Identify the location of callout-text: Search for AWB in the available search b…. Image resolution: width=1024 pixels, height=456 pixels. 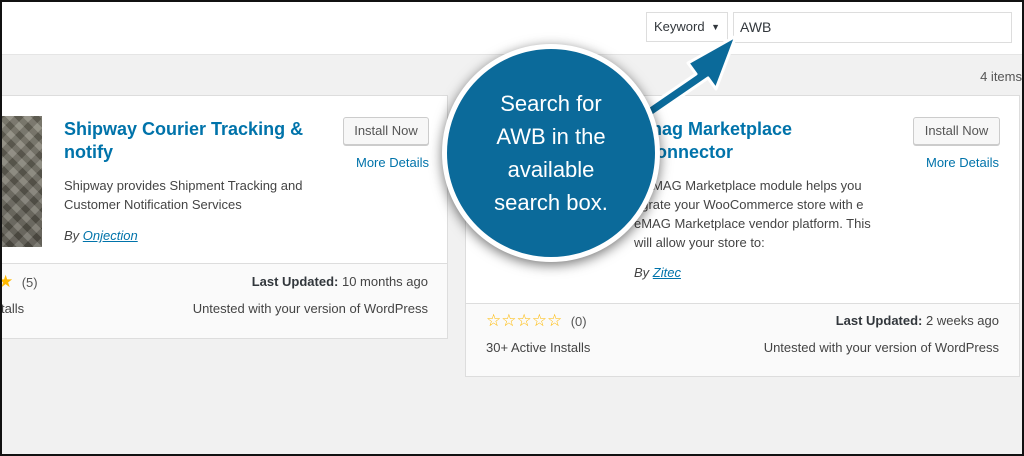
(551, 153).